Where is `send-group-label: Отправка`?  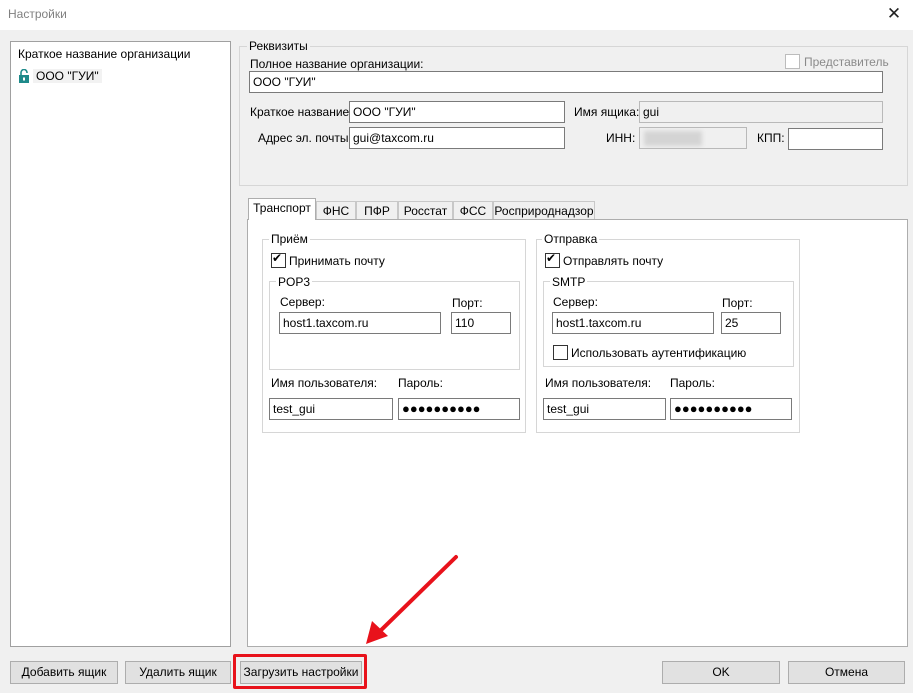 send-group-label: Отправка is located at coordinates (571, 239).